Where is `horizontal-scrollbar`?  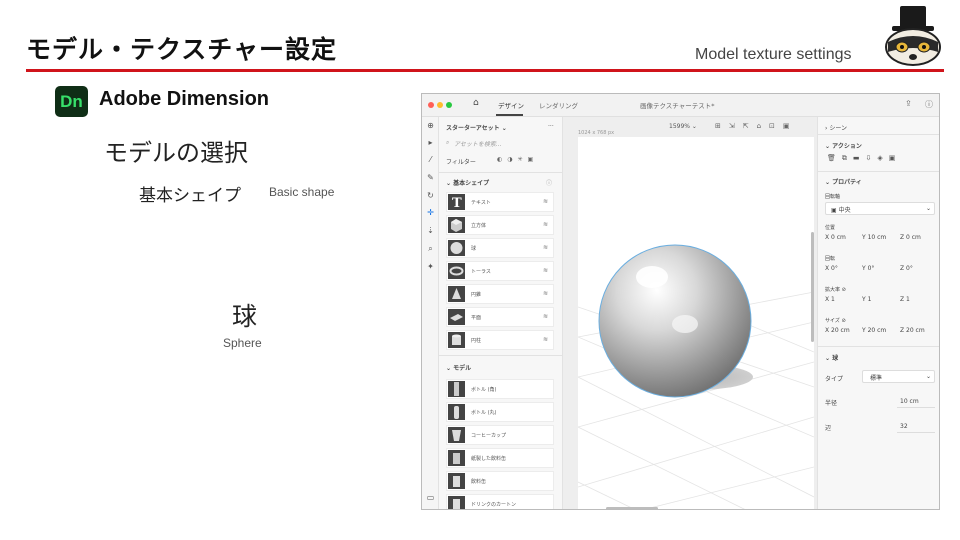 horizontal-scrollbar is located at coordinates (632, 508).